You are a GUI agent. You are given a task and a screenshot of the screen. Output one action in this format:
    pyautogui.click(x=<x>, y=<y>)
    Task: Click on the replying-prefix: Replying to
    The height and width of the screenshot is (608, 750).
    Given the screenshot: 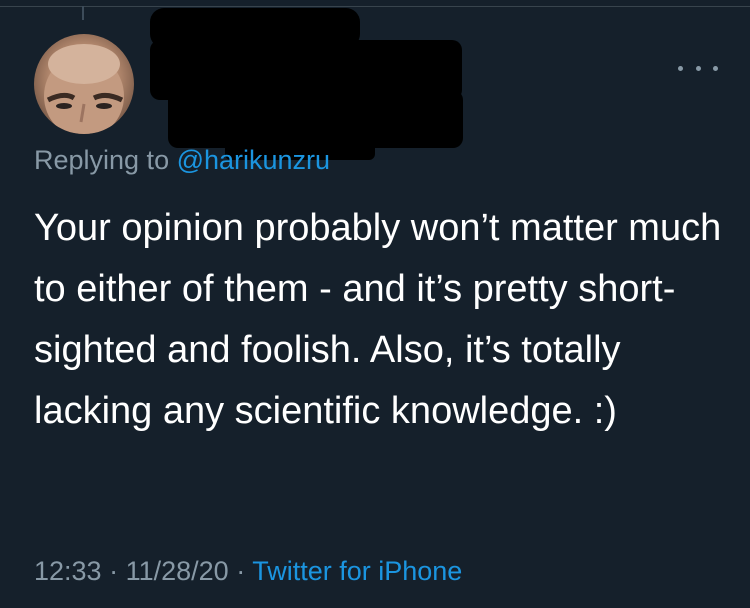 What is the action you would take?
    pyautogui.click(x=105, y=160)
    